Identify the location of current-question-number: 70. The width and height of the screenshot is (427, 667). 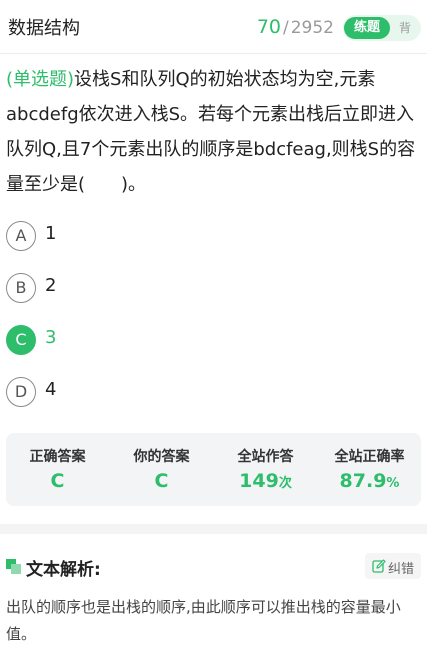
(268, 27).